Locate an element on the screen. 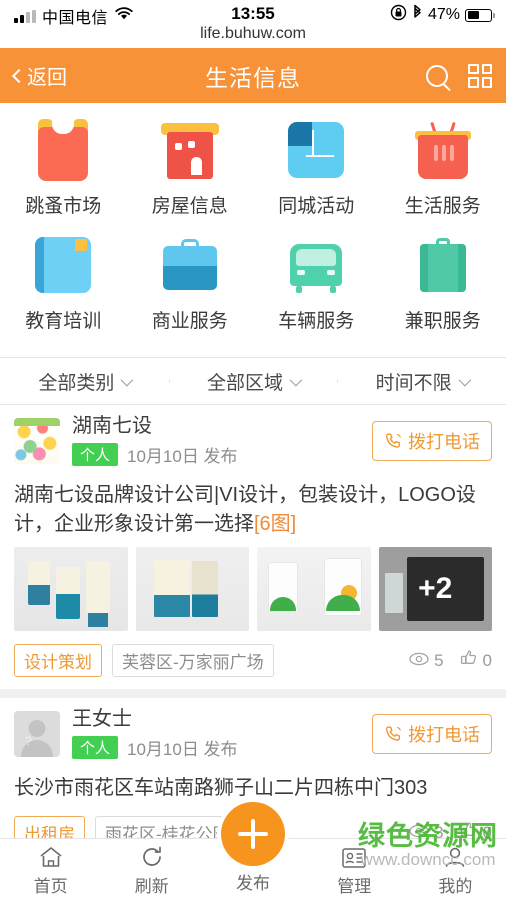  user-icon is located at coordinates (455, 856).